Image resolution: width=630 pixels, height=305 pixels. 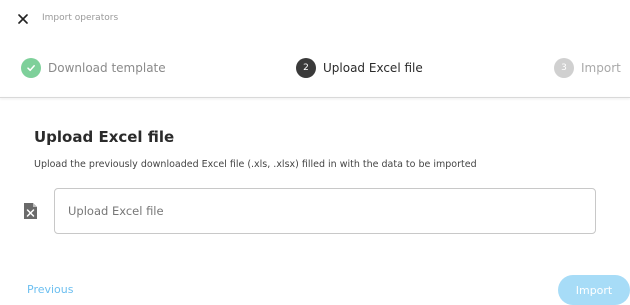 I want to click on step-3-number: 3, so click(x=564, y=68).